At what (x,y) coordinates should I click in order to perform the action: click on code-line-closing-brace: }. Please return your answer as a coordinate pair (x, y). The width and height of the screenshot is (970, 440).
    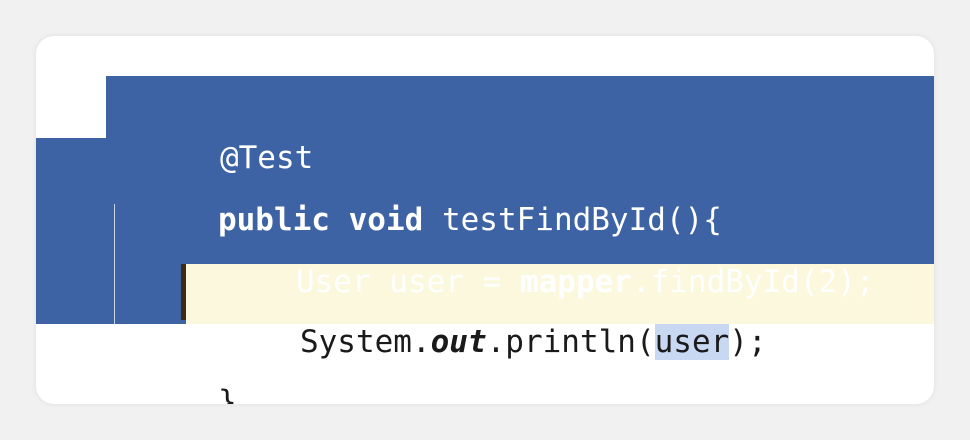
    Looking at the image, I should click on (171, 370).